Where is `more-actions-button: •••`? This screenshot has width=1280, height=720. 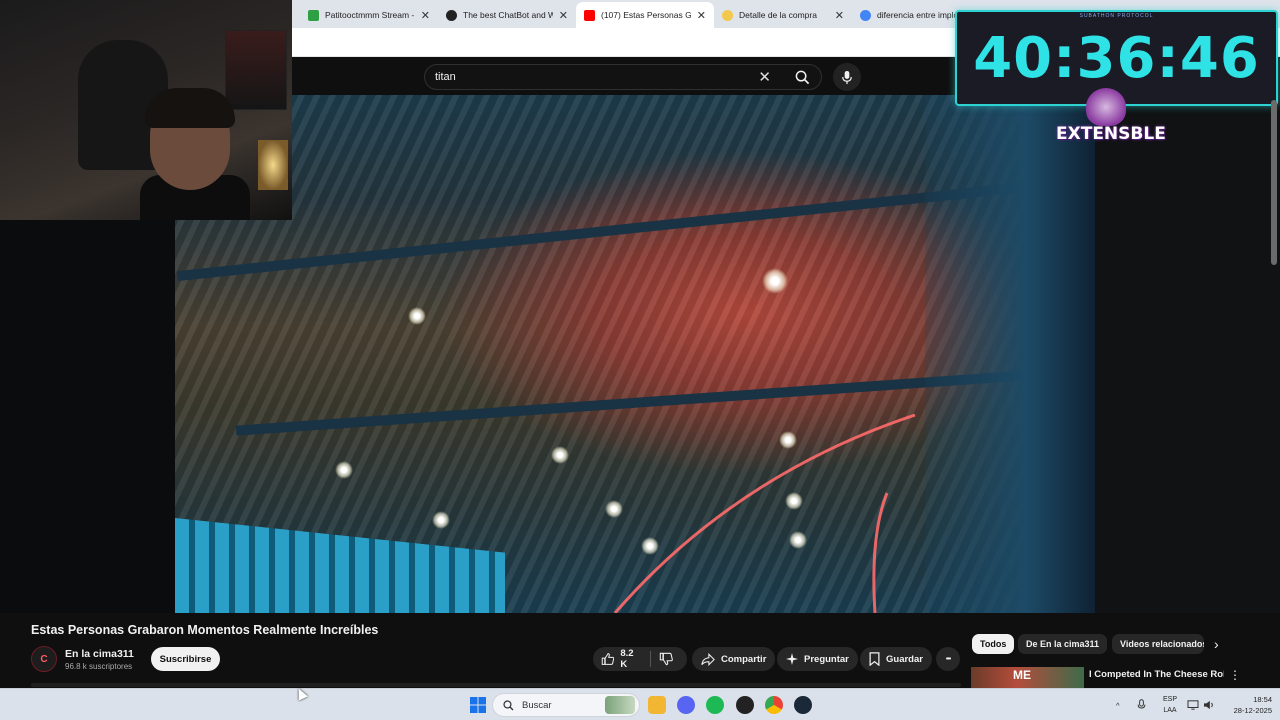 more-actions-button: ••• is located at coordinates (948, 659).